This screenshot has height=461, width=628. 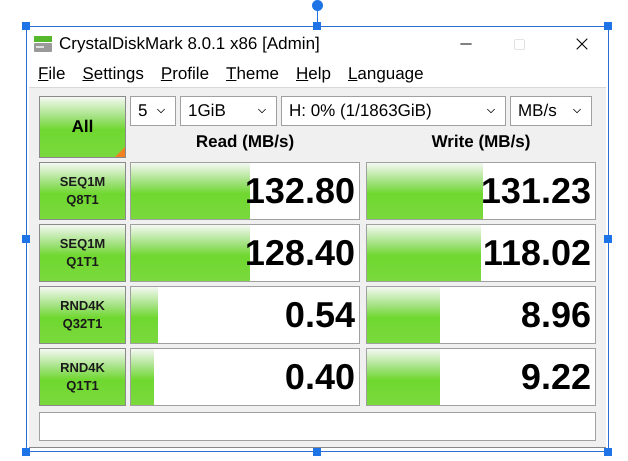 I want to click on rotate-handle, so click(x=317, y=11).